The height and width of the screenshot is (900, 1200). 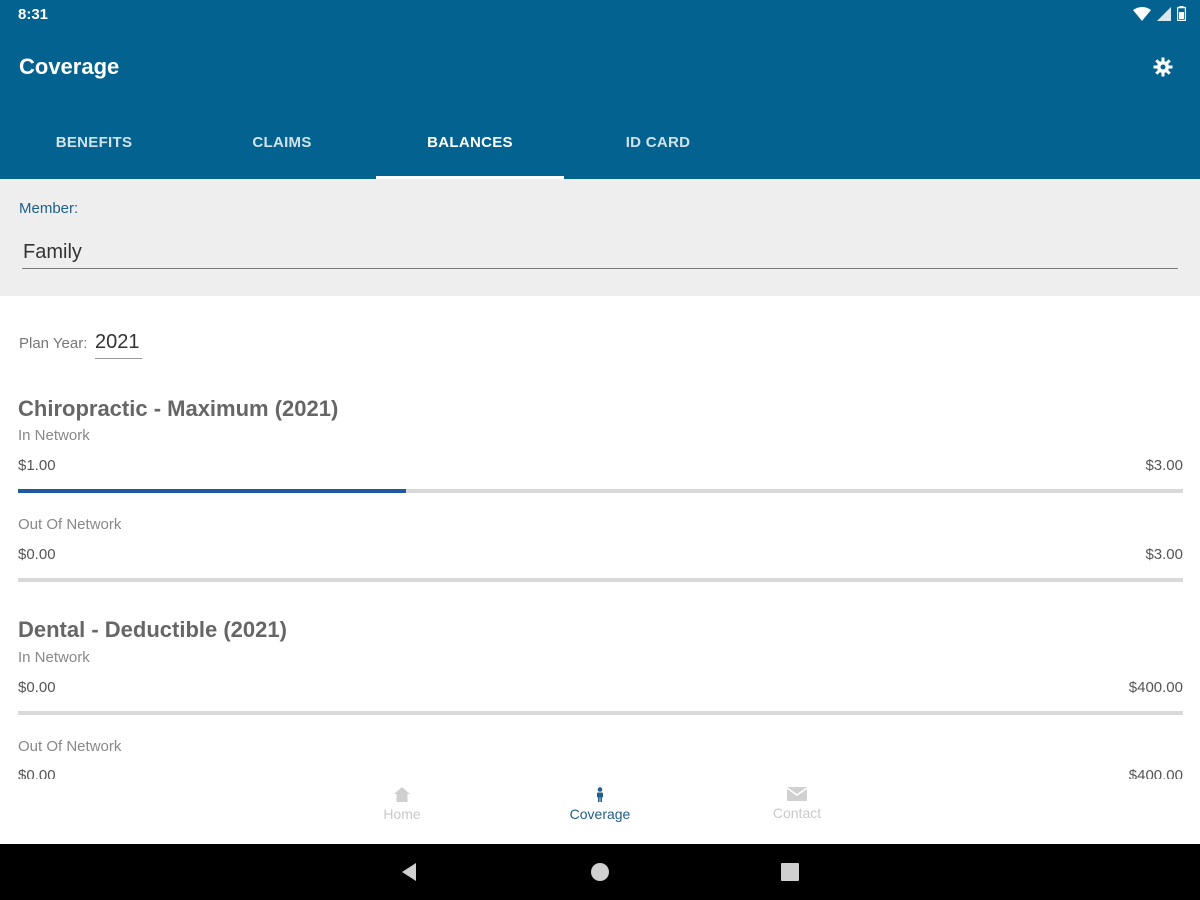 I want to click on section-title: Chiropractic - Maximum (2021), so click(x=178, y=408).